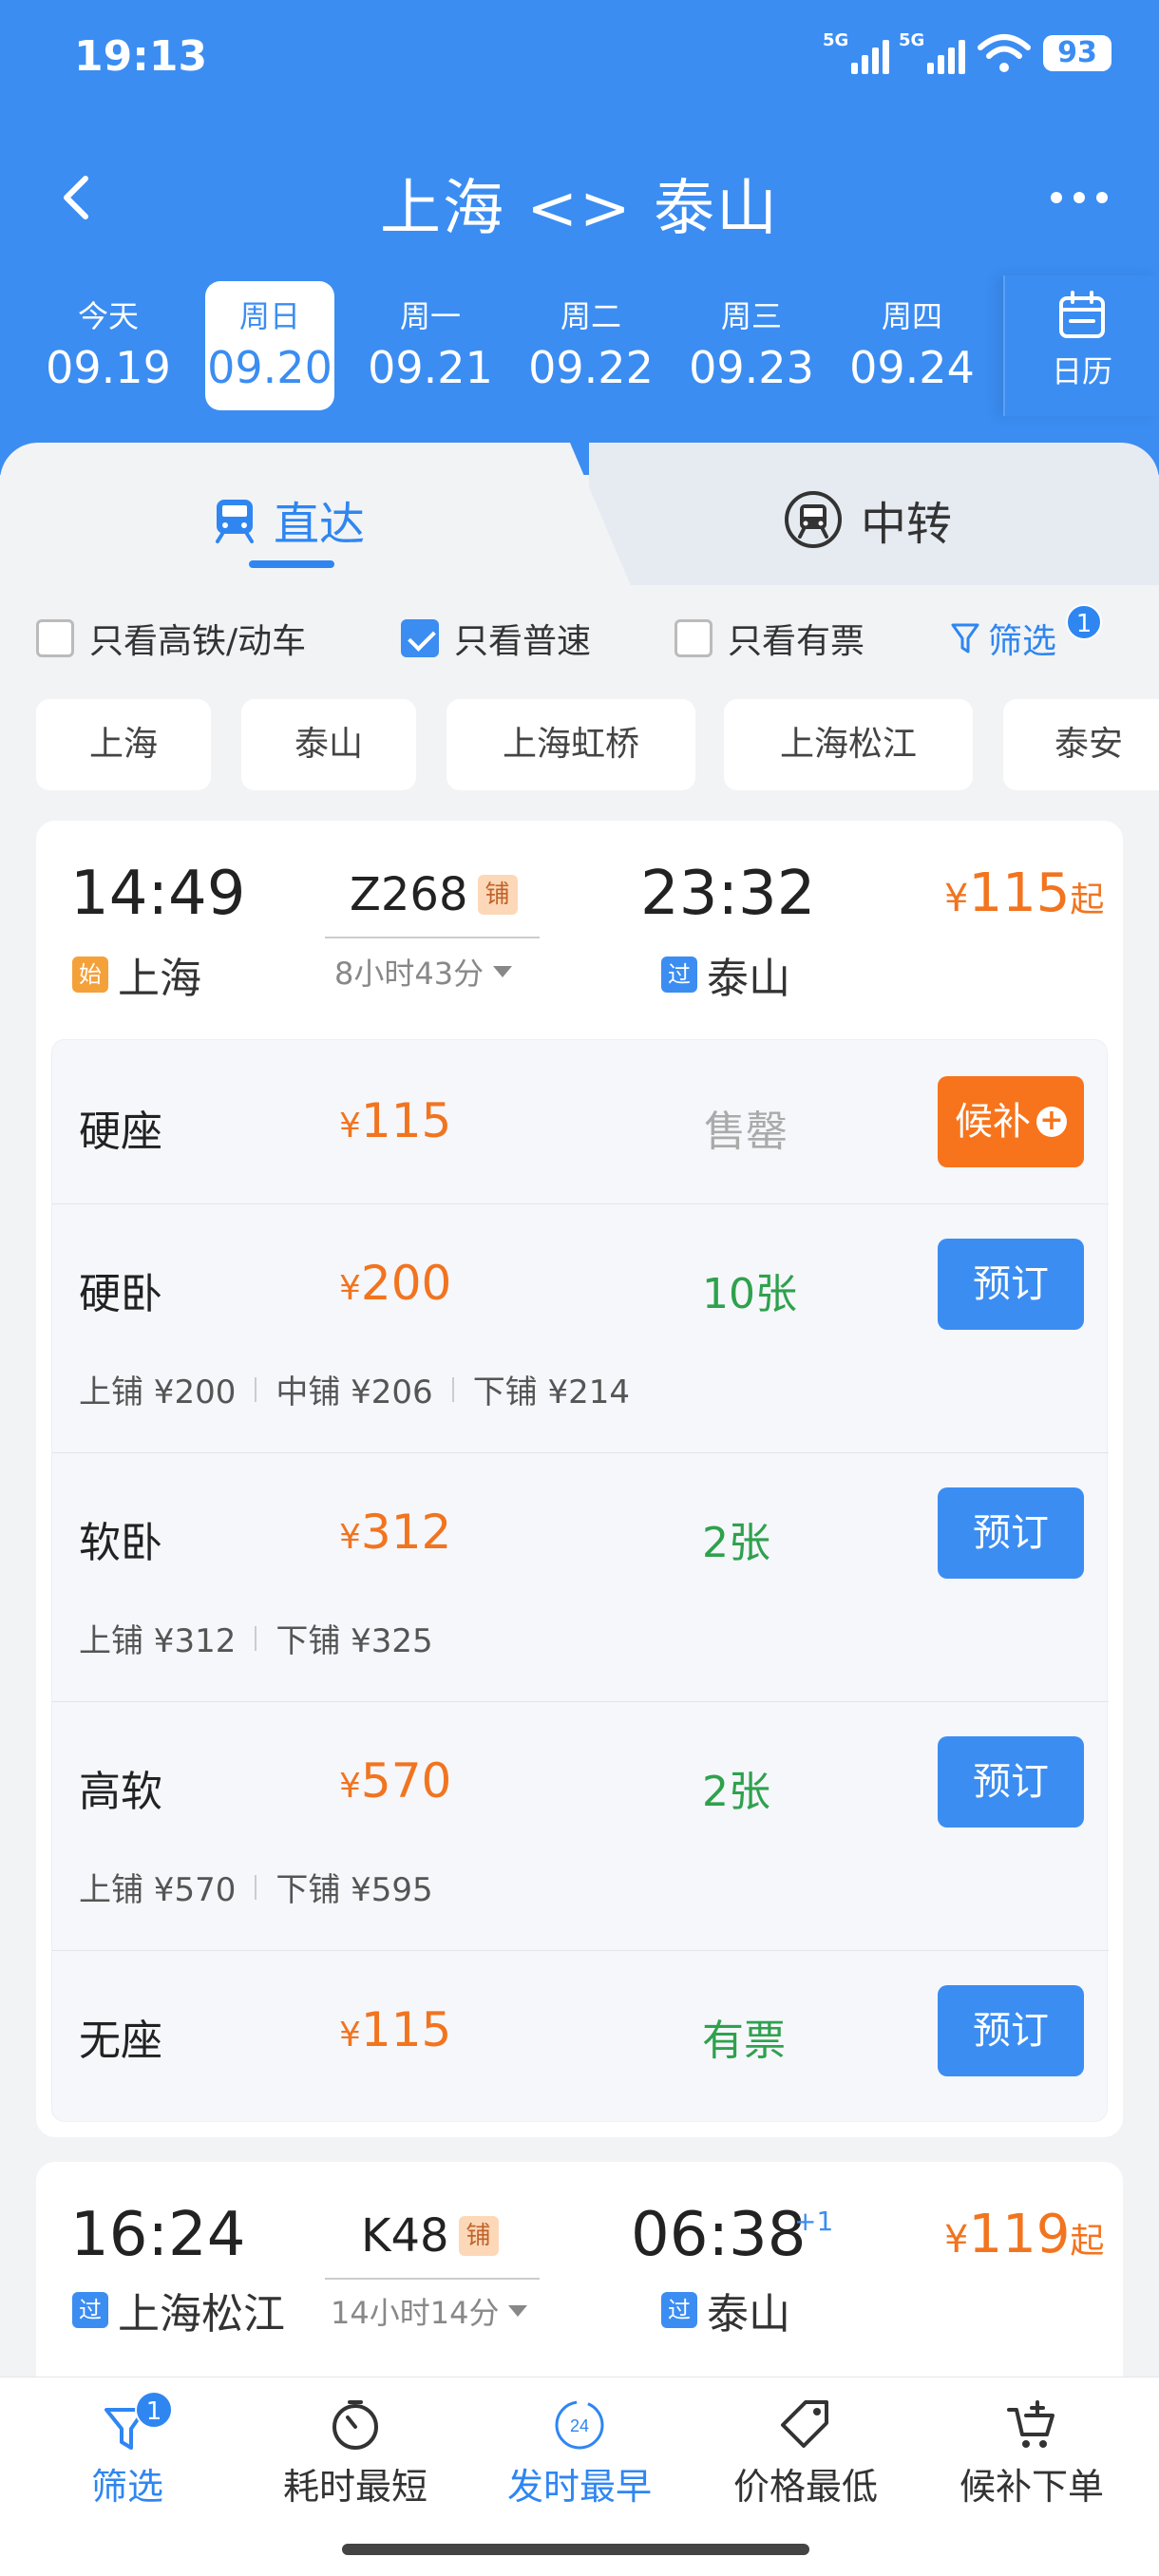 The width and height of the screenshot is (1159, 2576). I want to click on date-item-0922: 周二 09.22, so click(591, 345).